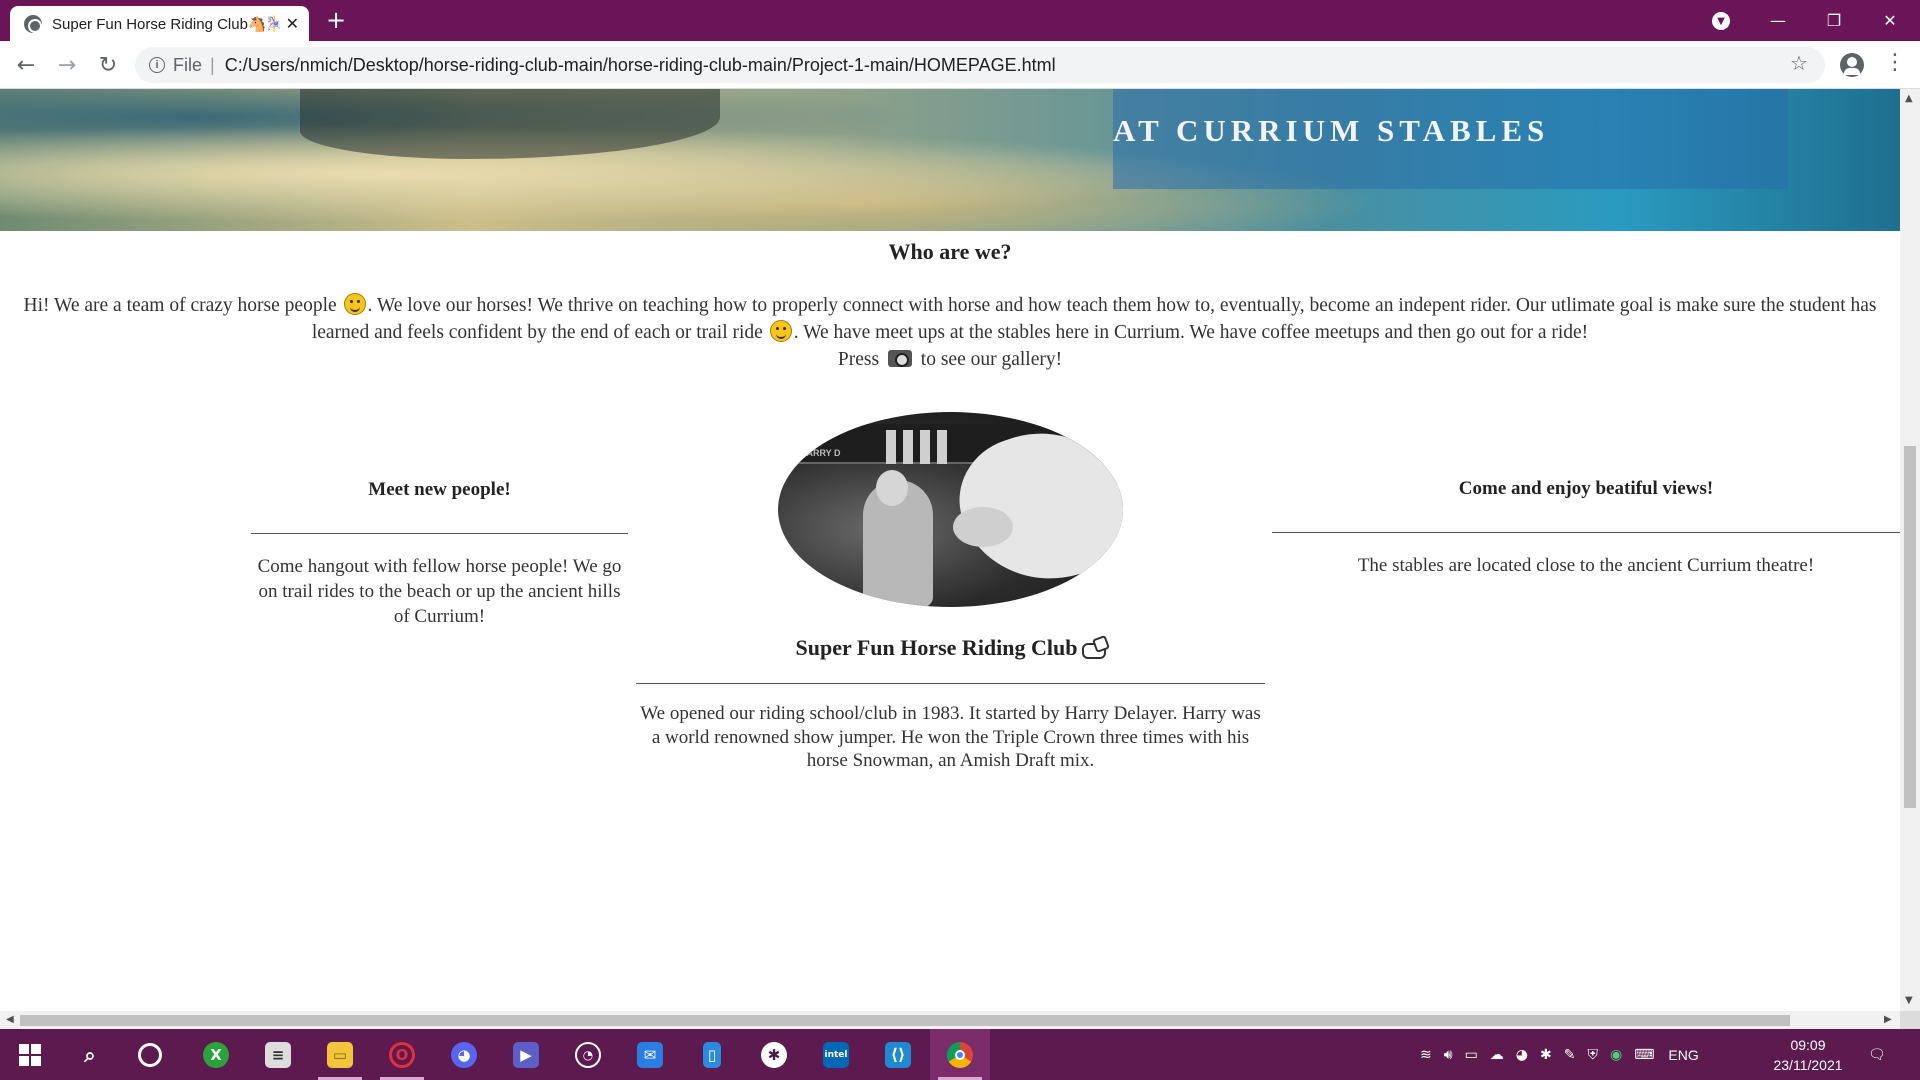 The height and width of the screenshot is (1080, 1920). I want to click on gallery-text: to see our gallery!, so click(989, 359).